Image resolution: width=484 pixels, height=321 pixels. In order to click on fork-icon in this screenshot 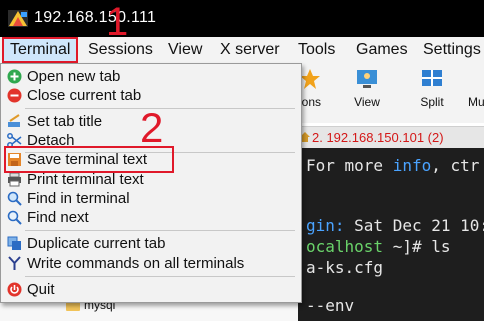, I will do `click(14, 263)`.